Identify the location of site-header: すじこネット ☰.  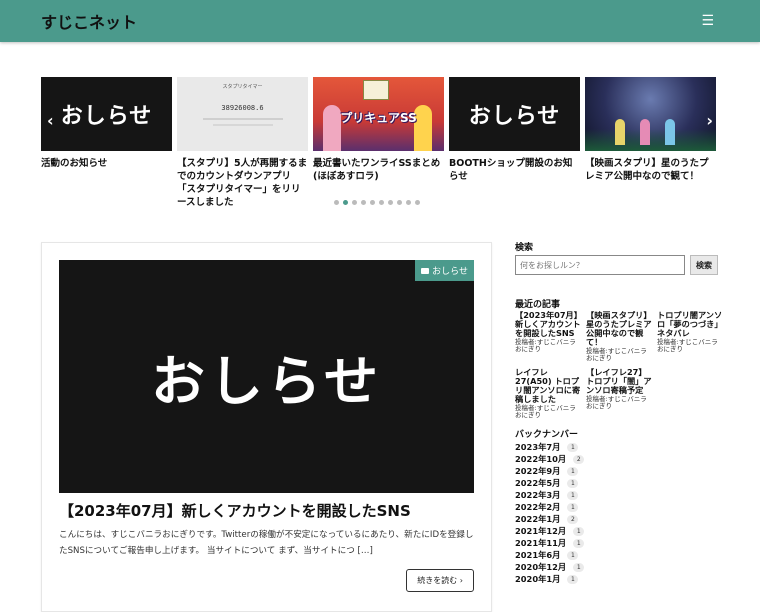
(380, 21).